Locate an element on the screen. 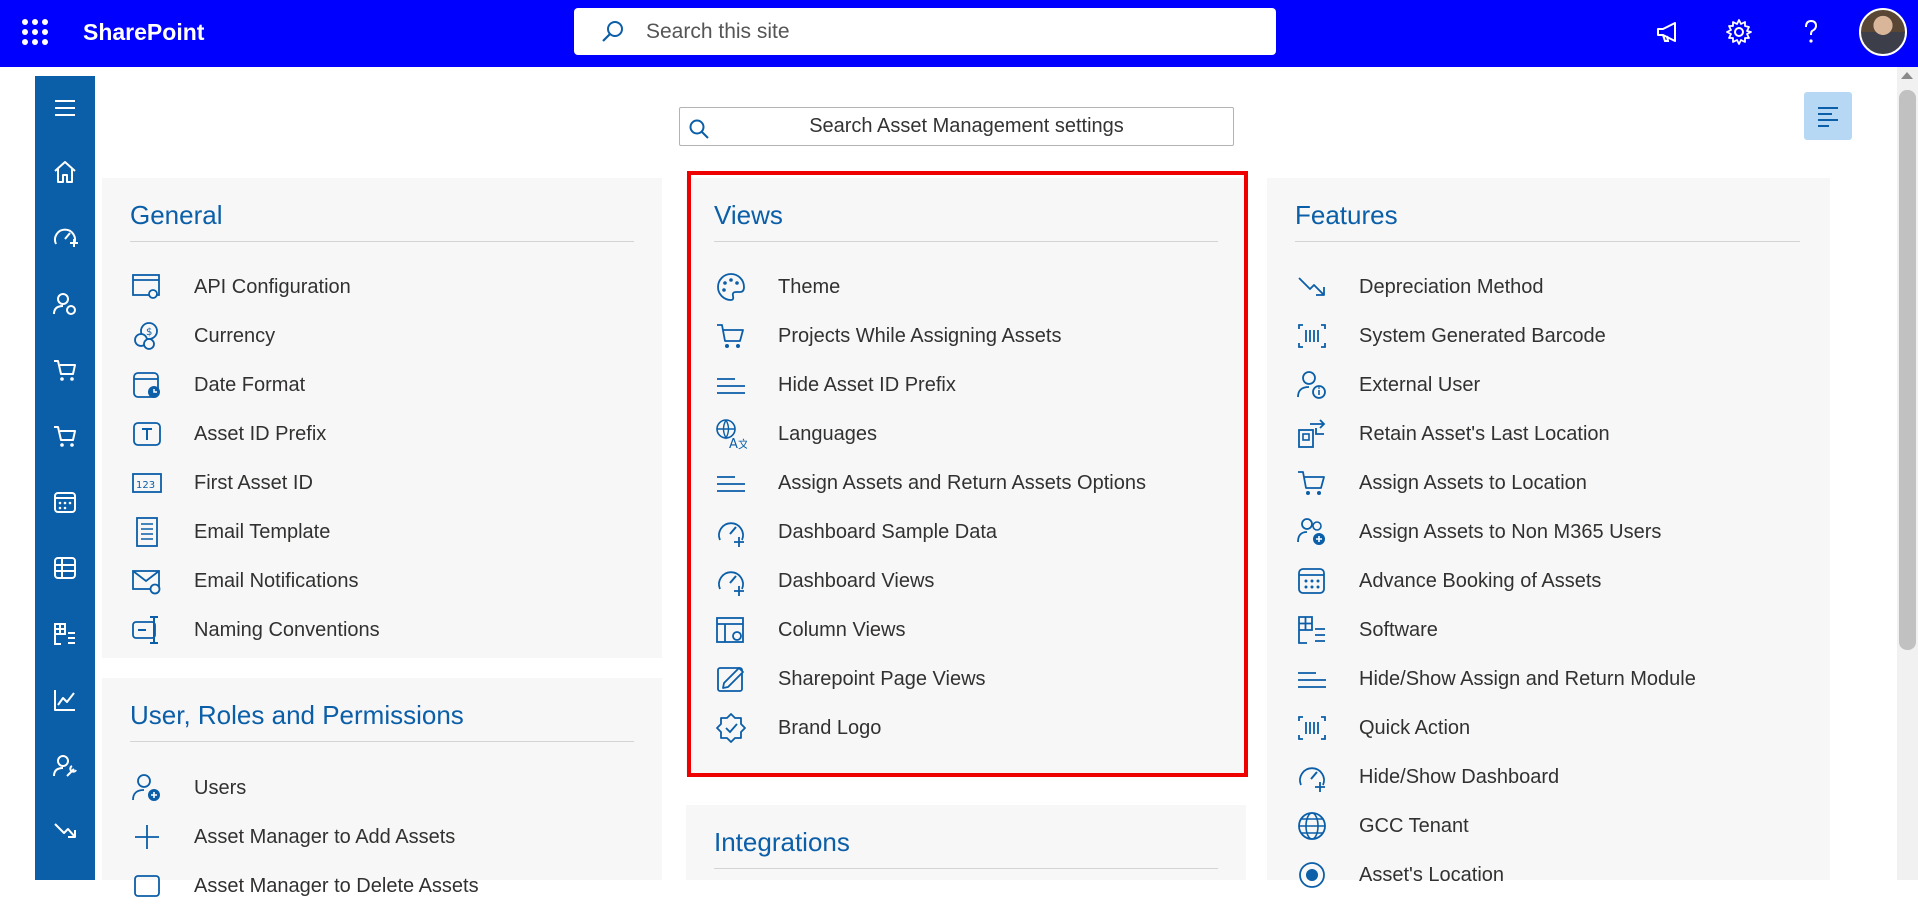 The width and height of the screenshot is (1918, 906). api-config-icon is located at coordinates (147, 287).